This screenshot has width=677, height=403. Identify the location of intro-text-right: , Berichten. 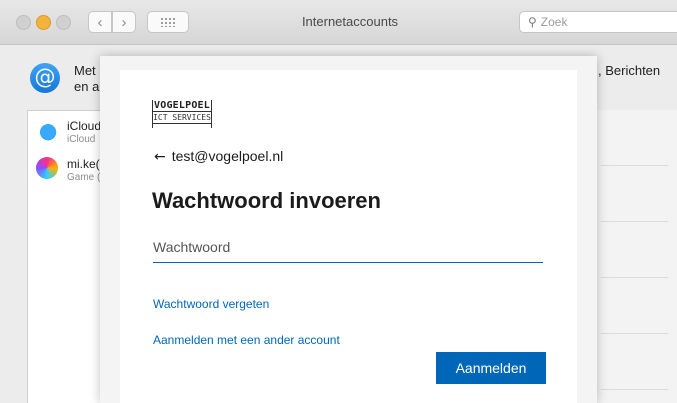
(629, 70).